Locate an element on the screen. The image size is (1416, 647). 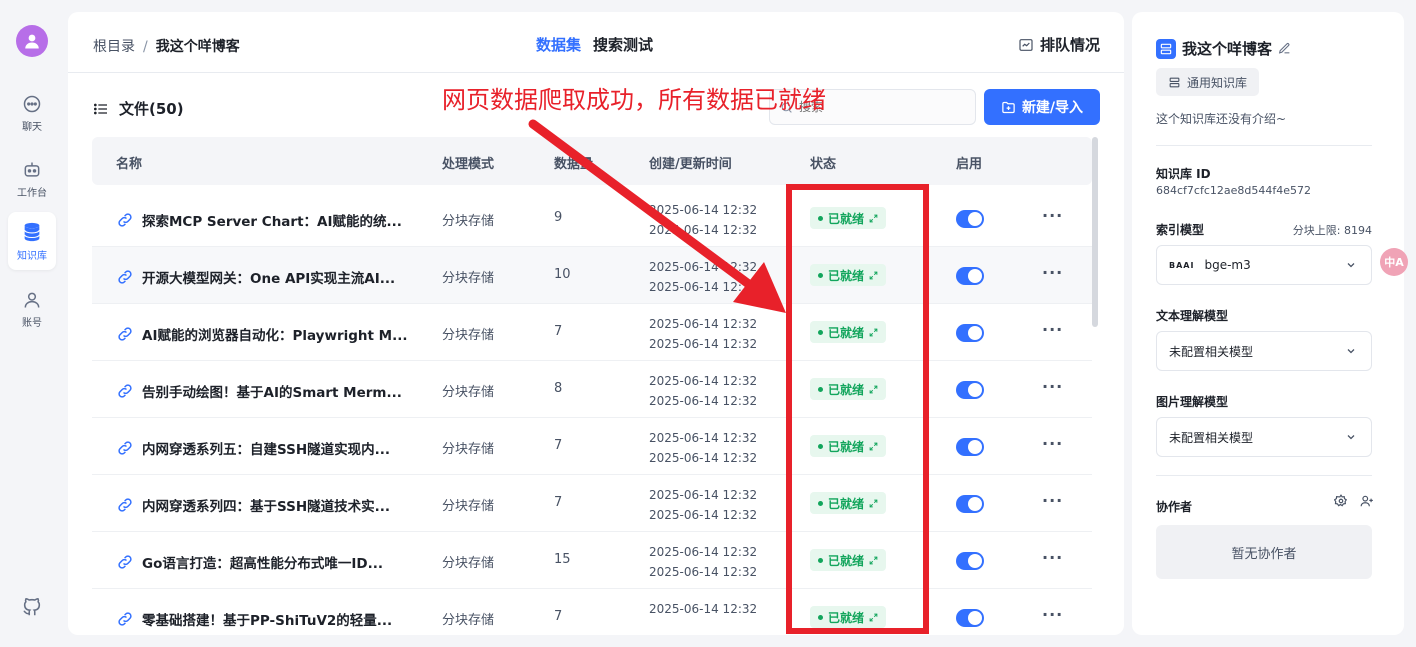
kb-title: 我这个咩博客 is located at coordinates (1223, 48).